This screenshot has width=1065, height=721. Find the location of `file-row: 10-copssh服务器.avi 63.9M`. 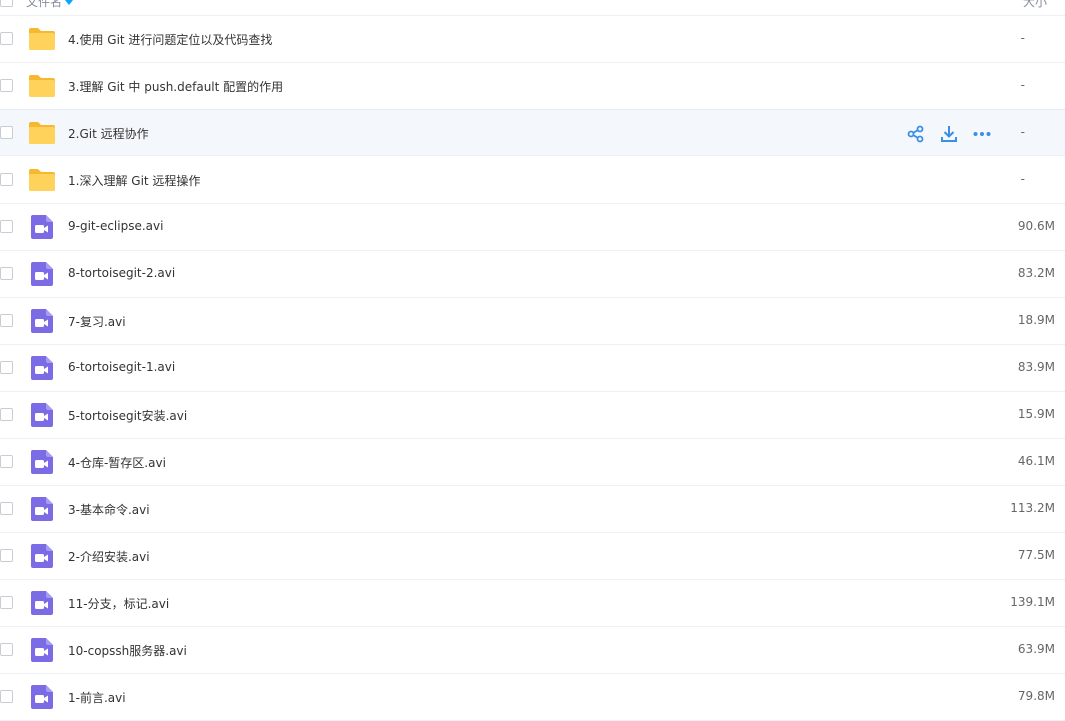

file-row: 10-copssh服务器.avi 63.9M is located at coordinates (532, 650).